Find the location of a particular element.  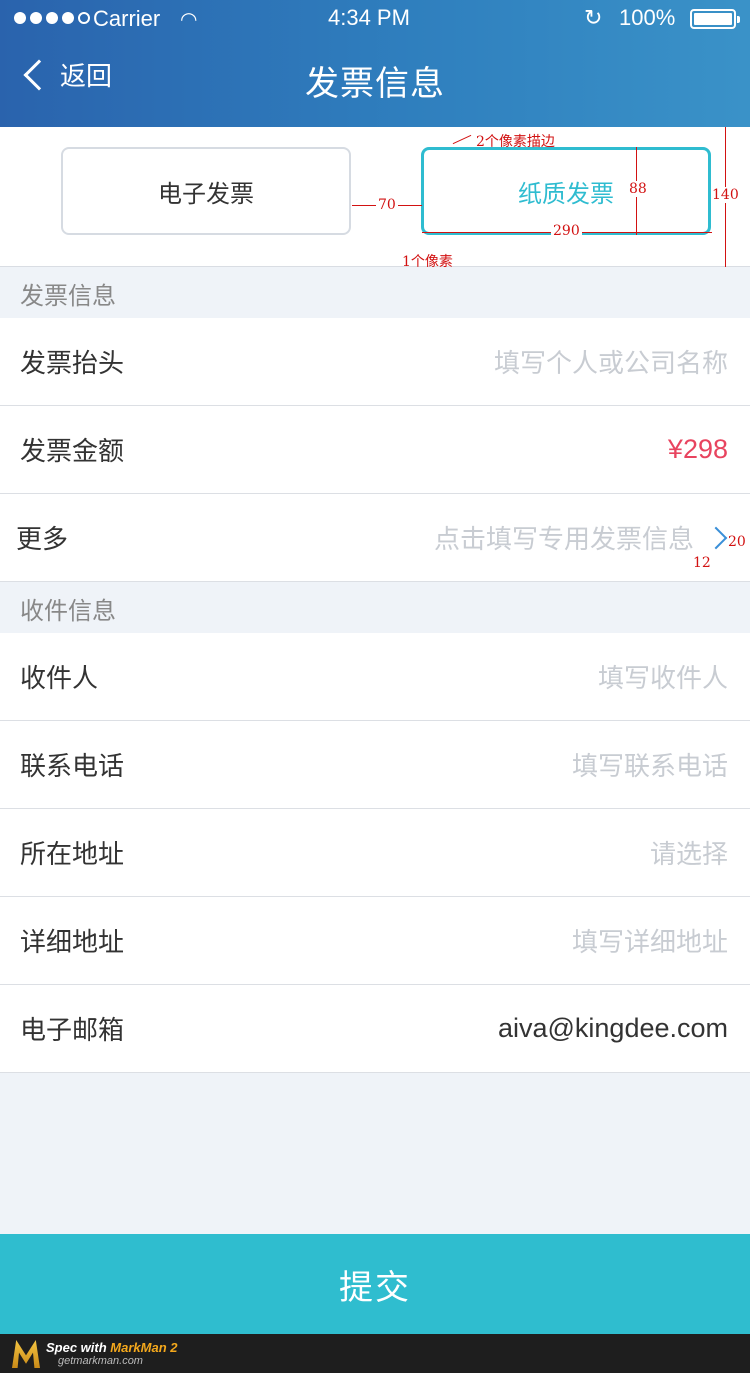

spec-arrow-margin: 20 is located at coordinates (737, 542).